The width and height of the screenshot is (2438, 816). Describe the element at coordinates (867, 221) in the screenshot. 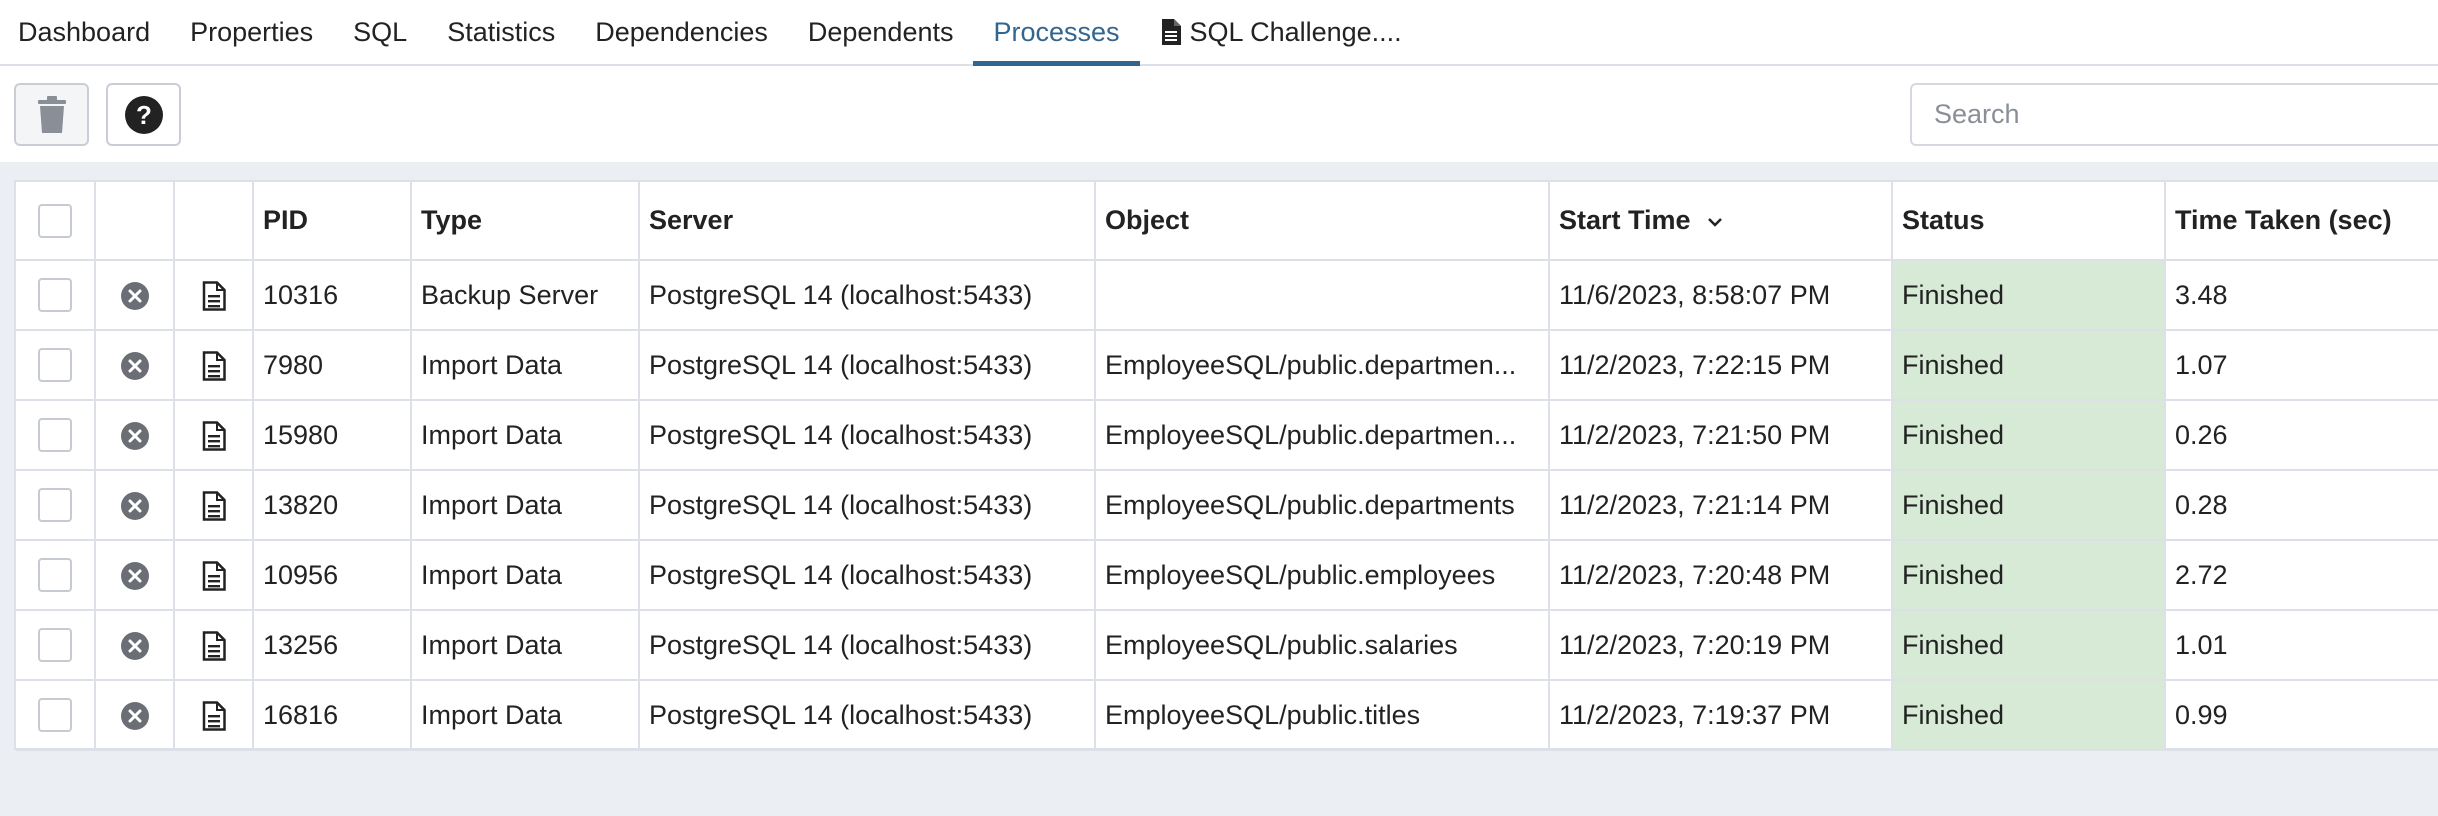

I see `header-server: Server` at that location.